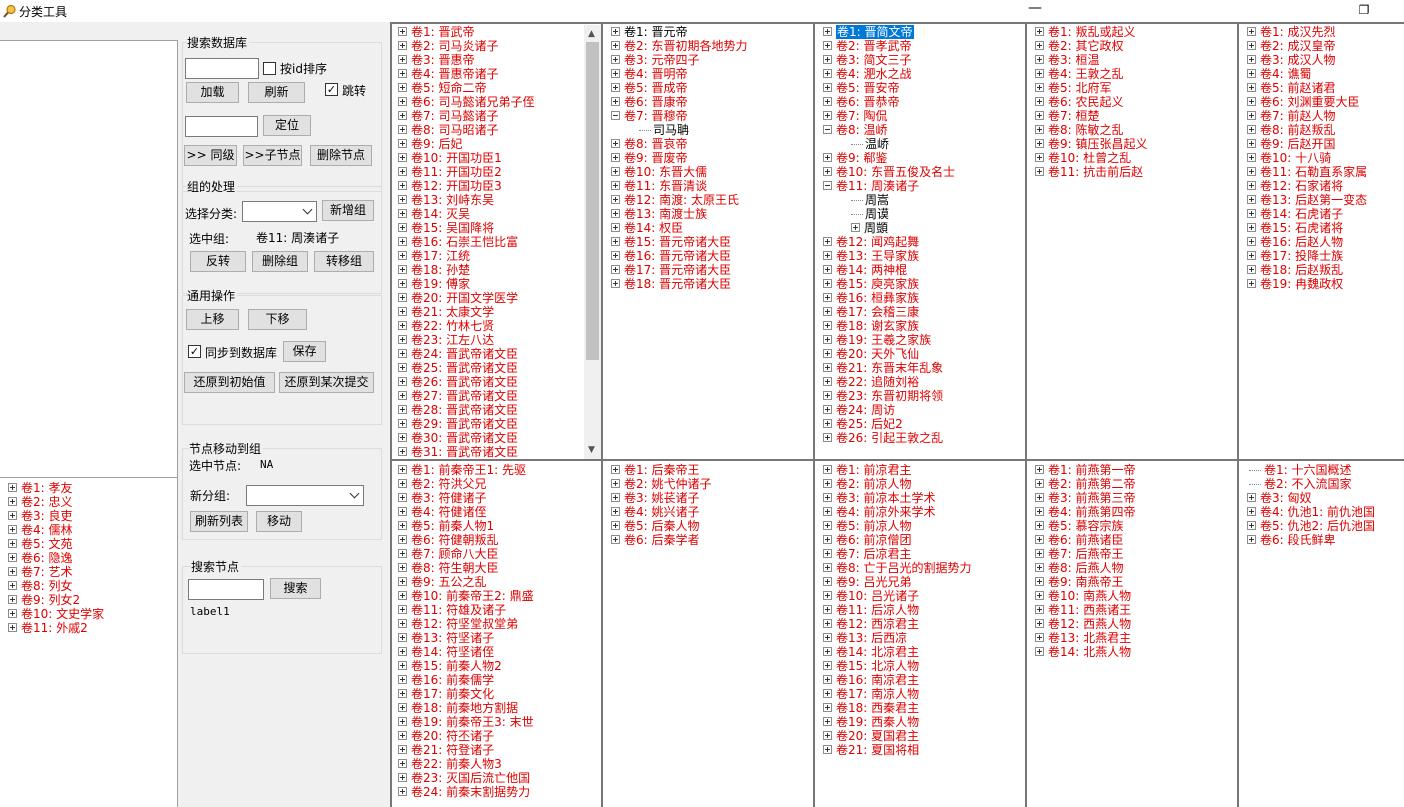  What do you see at coordinates (277, 319) in the screenshot?
I see `move-down-button: 下移` at bounding box center [277, 319].